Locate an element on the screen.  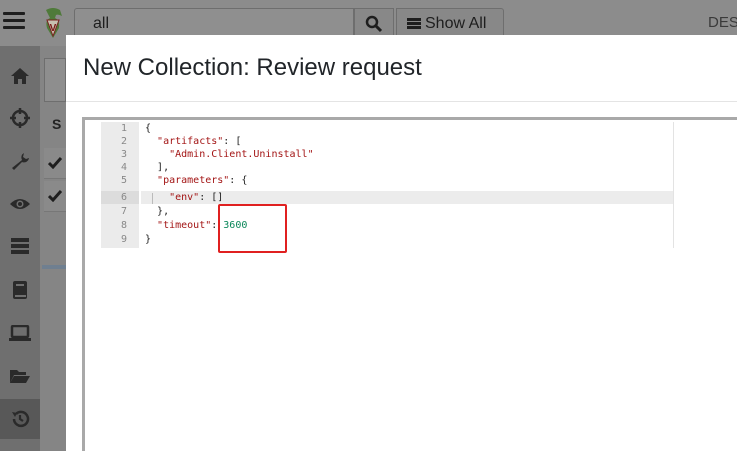
code-line: "Admin.Client.Uninstall" is located at coordinates (229, 154).